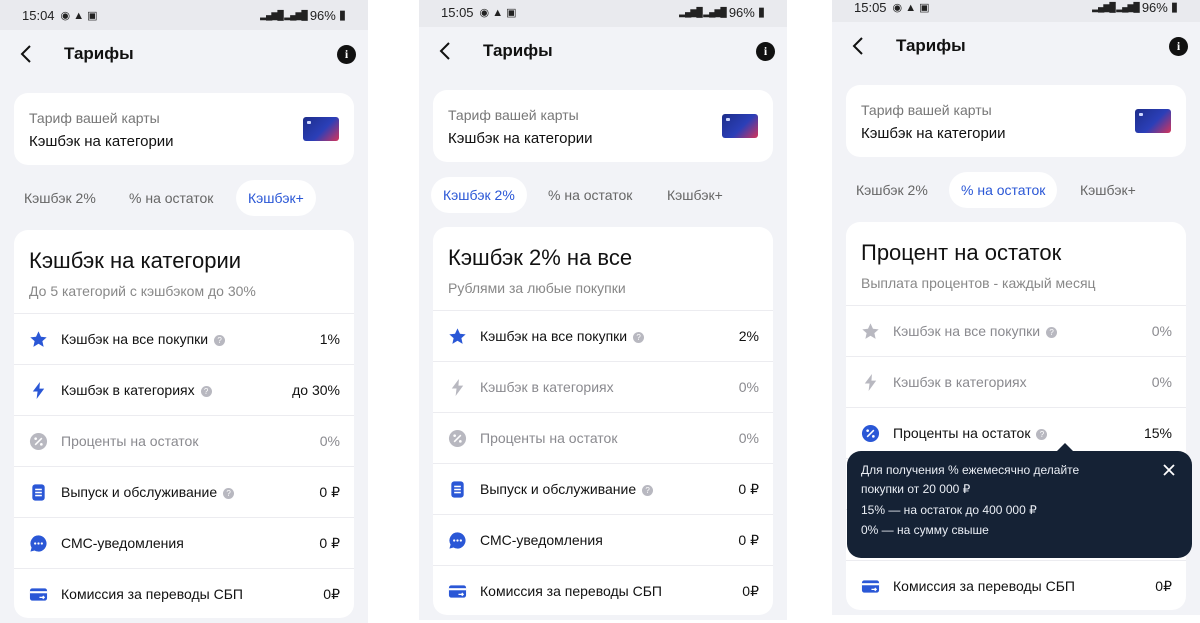  I want to click on feature-row: Кэшбэк на все покупки? 1%, so click(184, 338).